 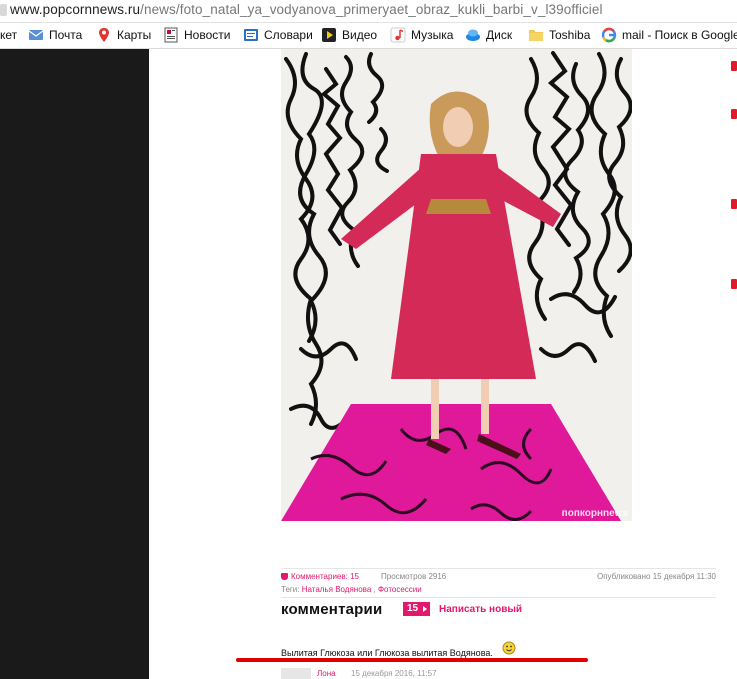 I want to click on bookmark-google-search: mail - Поиск в Google, so click(x=669, y=35).